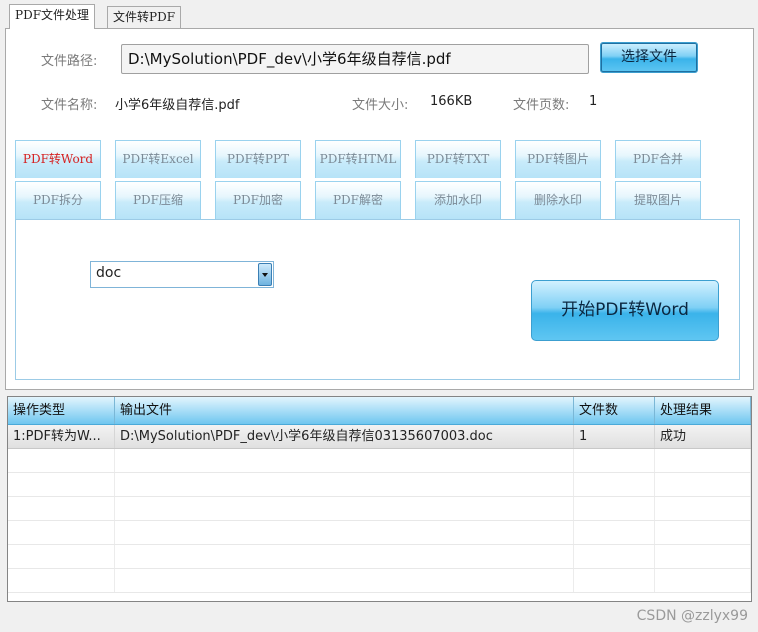 The width and height of the screenshot is (758, 632). What do you see at coordinates (451, 101) in the screenshot?
I see `file-size-value: 166KB` at bounding box center [451, 101].